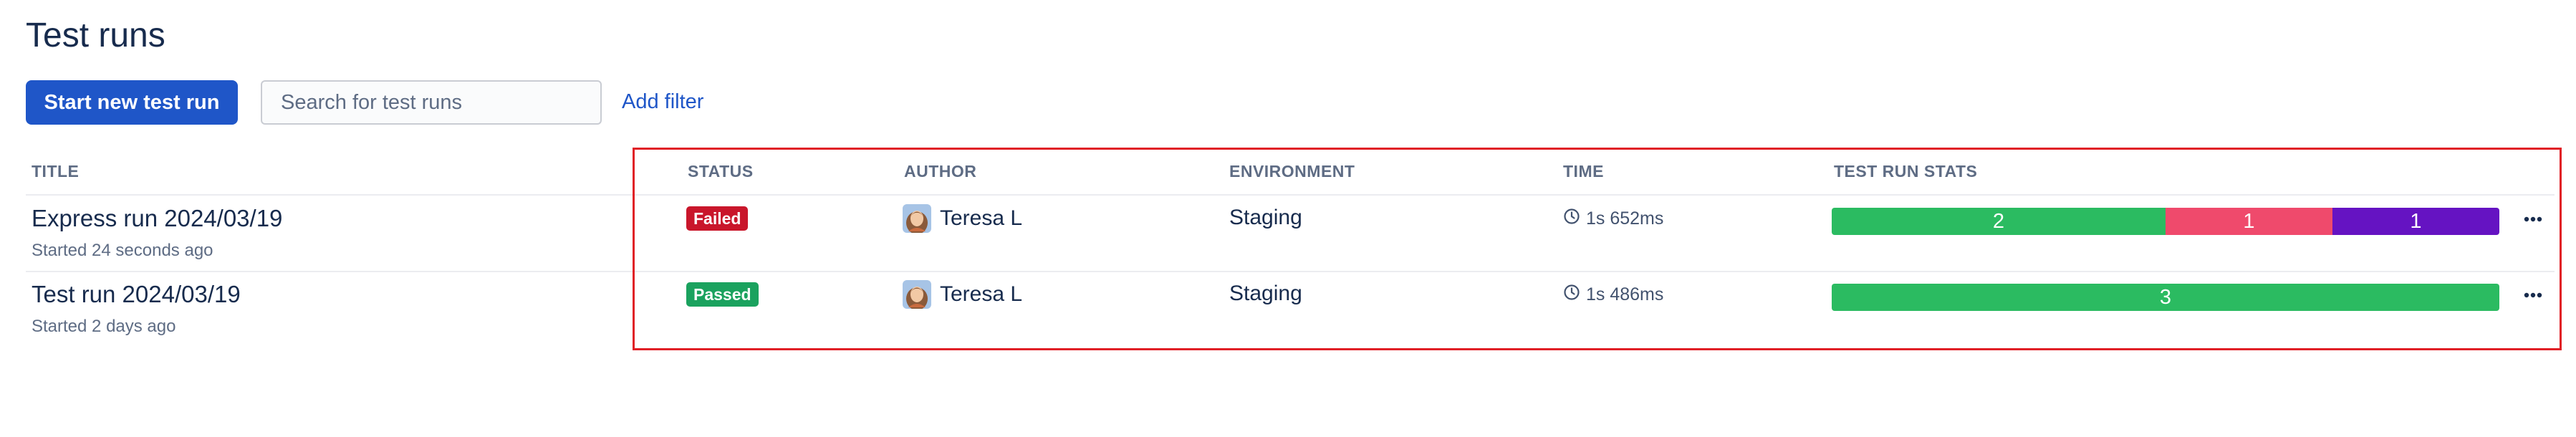  I want to click on search-input, so click(432, 102).